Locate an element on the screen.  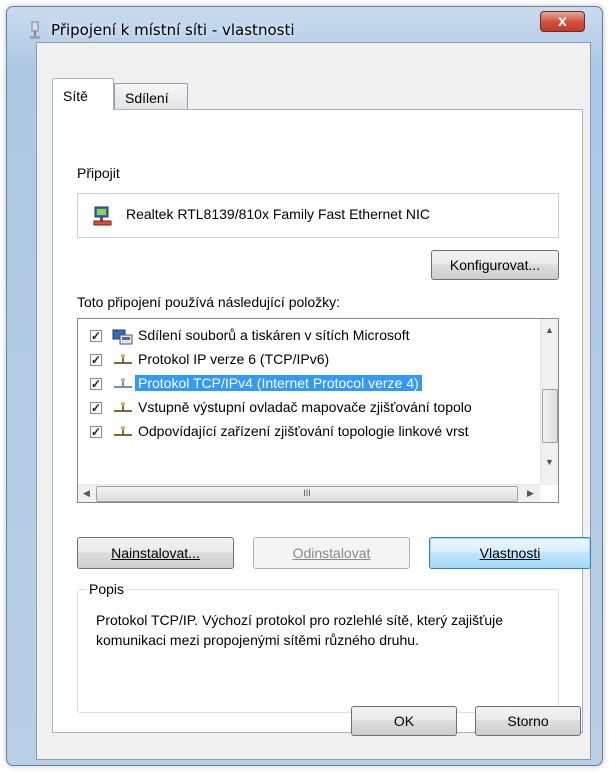
uninstall-button: Odinstalovat is located at coordinates (331, 553).